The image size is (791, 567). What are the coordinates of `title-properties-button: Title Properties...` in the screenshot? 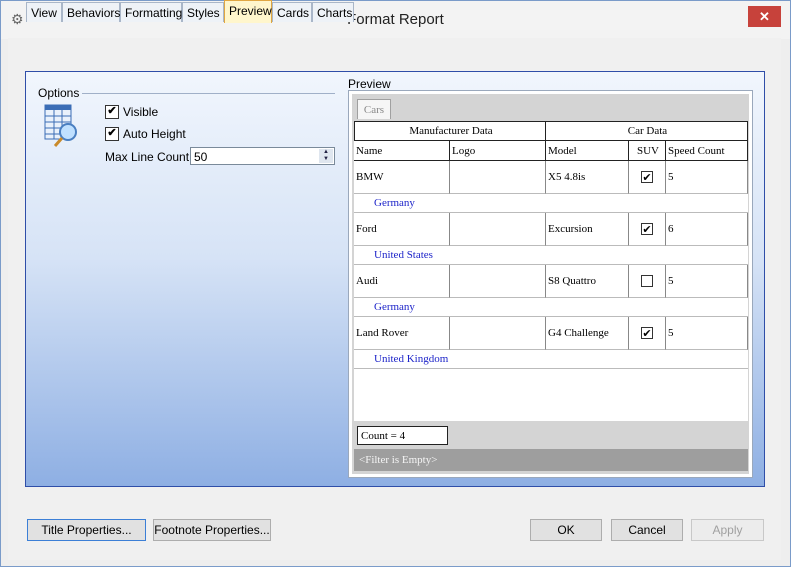 It's located at (86, 530).